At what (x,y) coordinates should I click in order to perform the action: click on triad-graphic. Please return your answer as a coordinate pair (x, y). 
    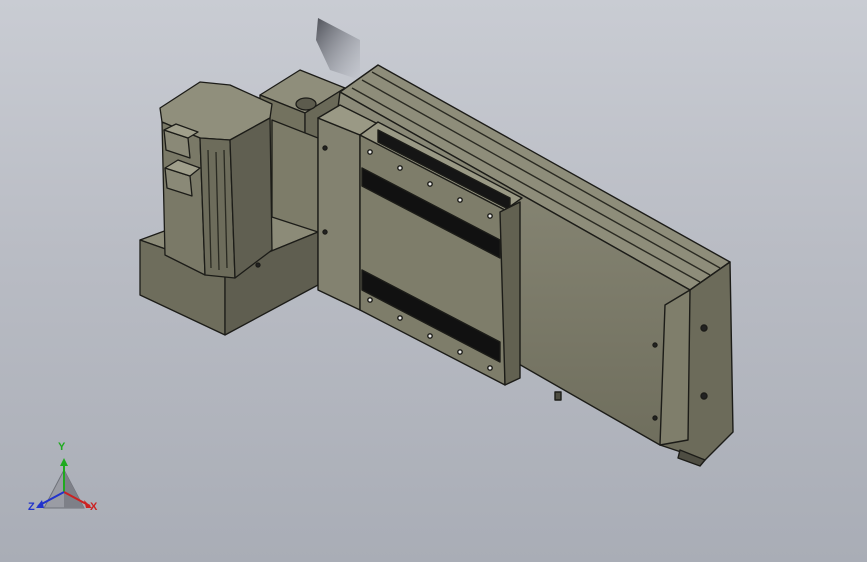
    Looking at the image, I should click on (64, 483).